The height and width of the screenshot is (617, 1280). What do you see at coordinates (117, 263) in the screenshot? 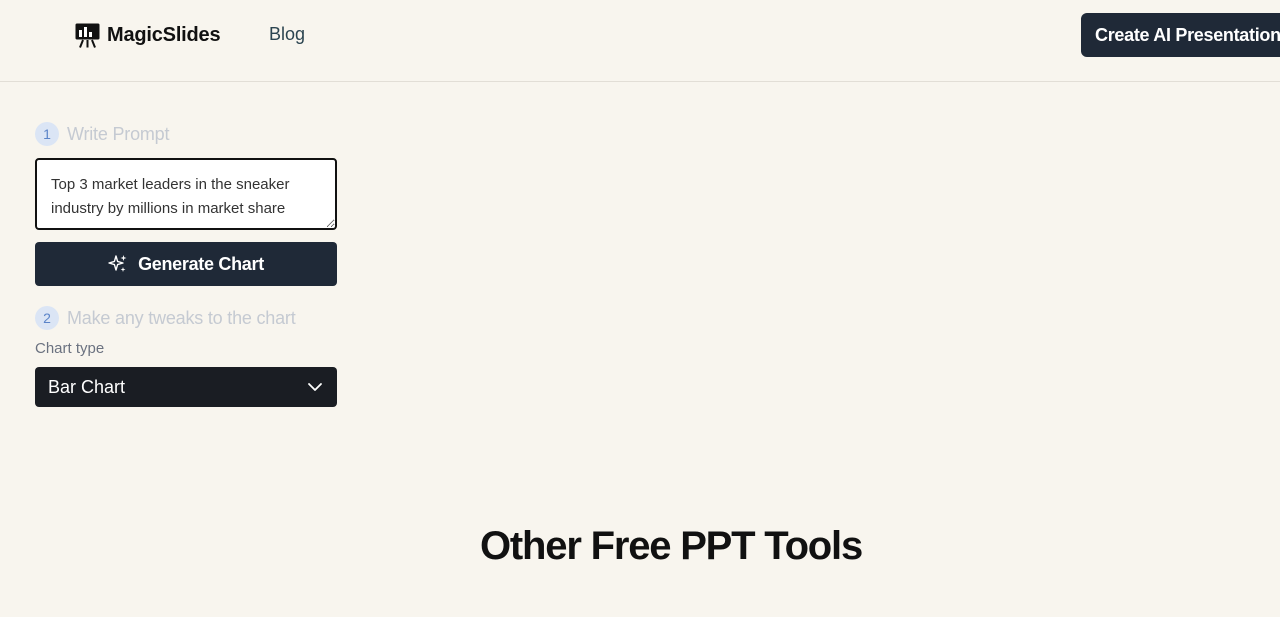
I see `sparkles-icon` at bounding box center [117, 263].